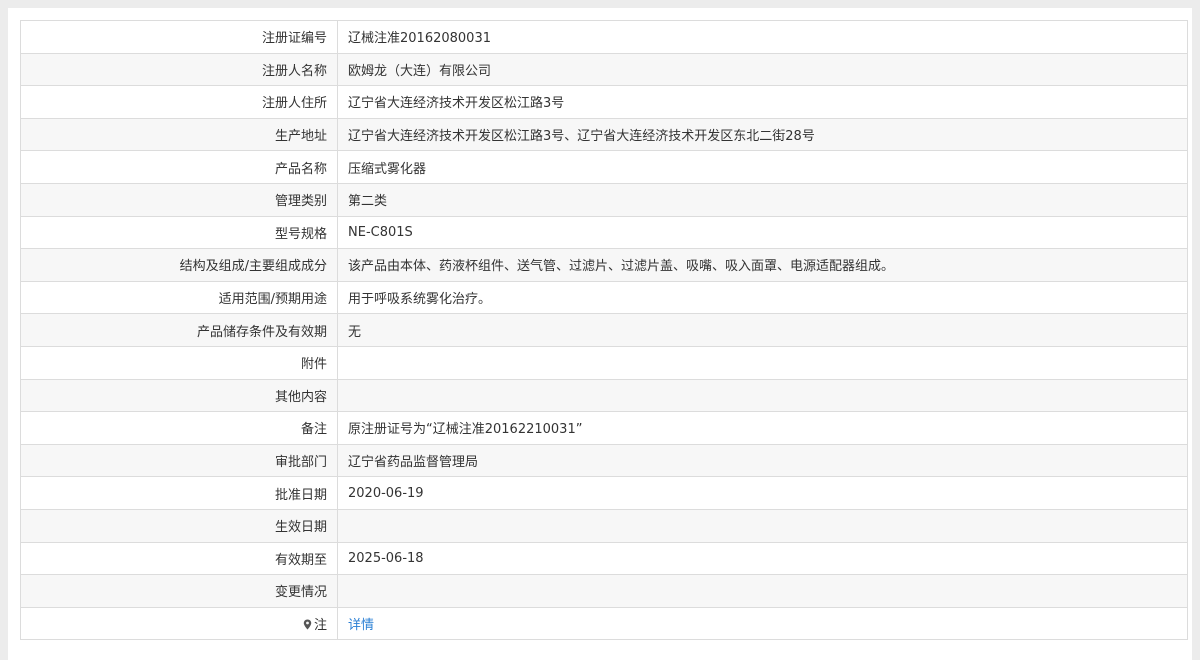 This screenshot has width=1200, height=660. Describe the element at coordinates (762, 330) in the screenshot. I see `field-value: 无` at that location.